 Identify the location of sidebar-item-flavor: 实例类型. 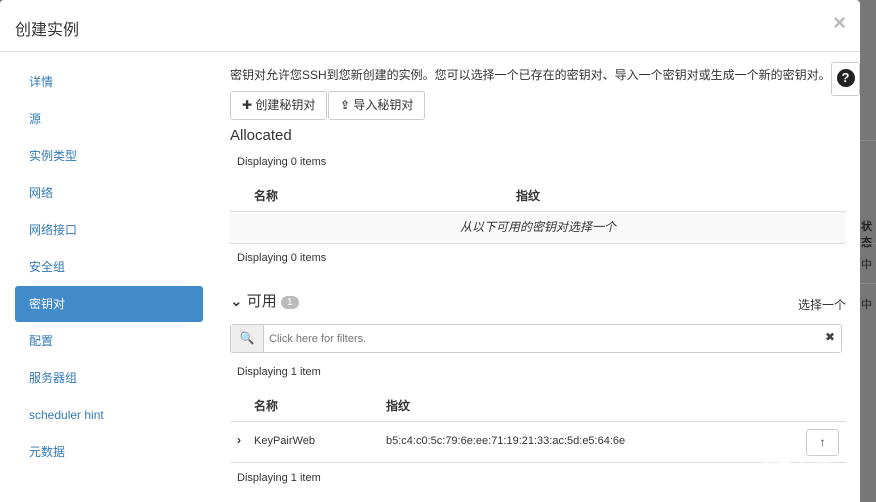
(109, 156).